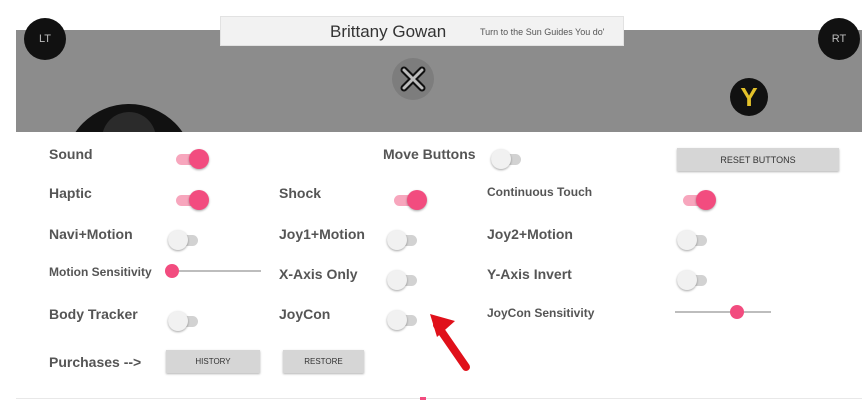 This screenshot has height=402, width=862. I want to click on left-trigger-button: LT, so click(45, 39).